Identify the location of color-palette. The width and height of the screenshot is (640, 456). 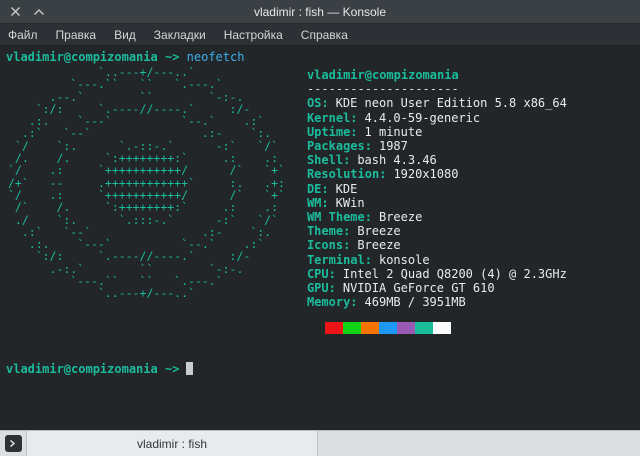
(436, 328).